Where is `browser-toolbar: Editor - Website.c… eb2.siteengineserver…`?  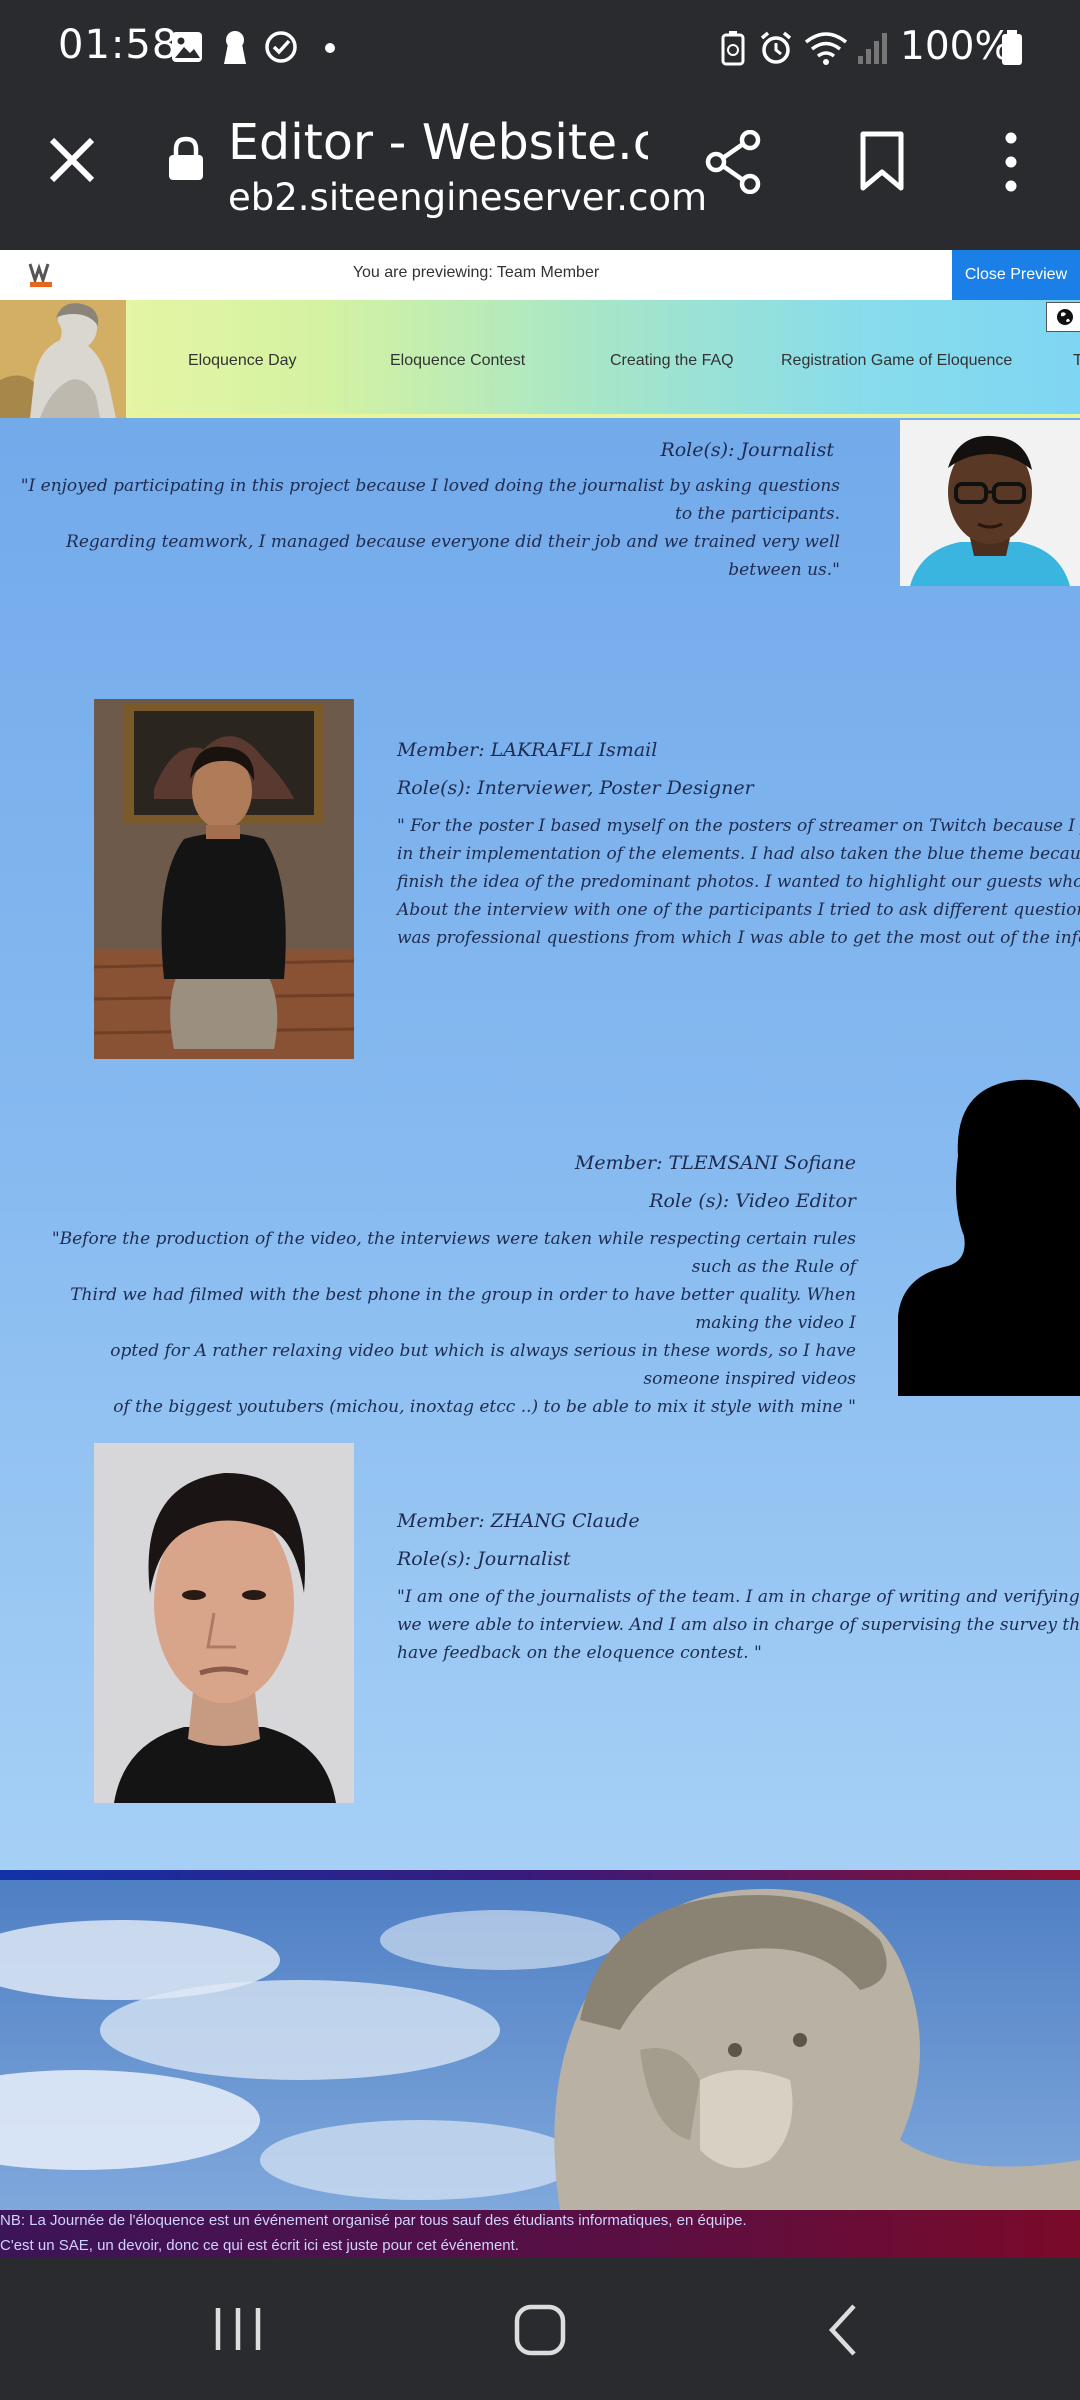
browser-toolbar: Editor - Website.c… eb2.siteengineserver… is located at coordinates (540, 173).